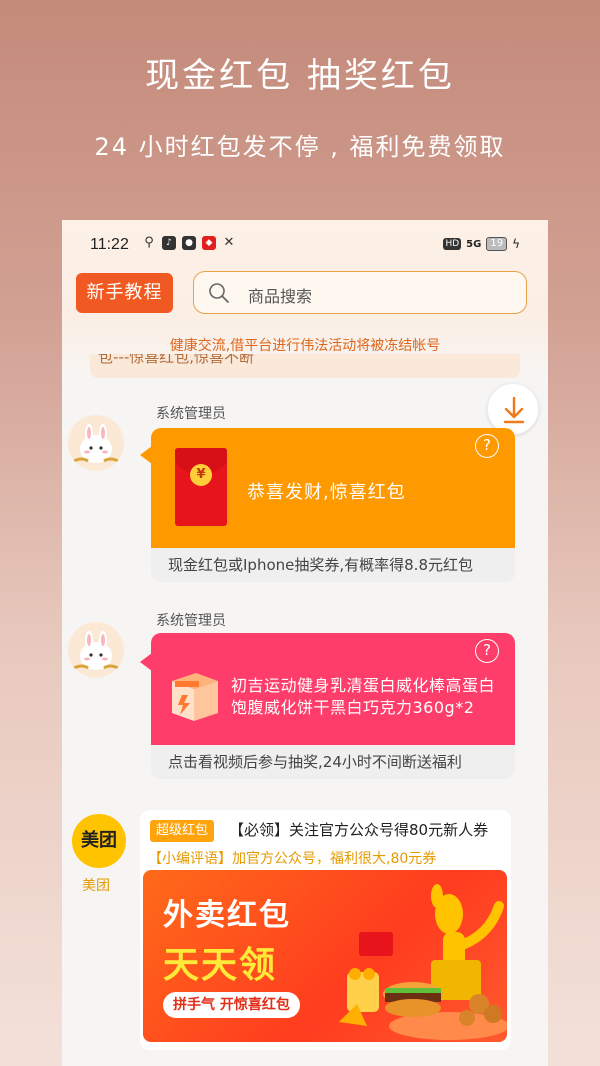 This screenshot has height=1066, width=600. Describe the element at coordinates (300, 76) in the screenshot. I see `promo-title: 现金红包 抽奖红包` at that location.